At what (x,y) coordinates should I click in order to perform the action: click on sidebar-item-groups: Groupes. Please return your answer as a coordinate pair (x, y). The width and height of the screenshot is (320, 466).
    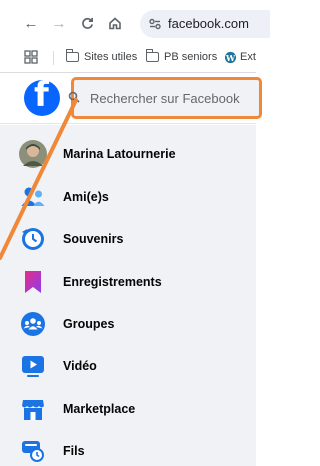
    Looking at the image, I should click on (133, 324).